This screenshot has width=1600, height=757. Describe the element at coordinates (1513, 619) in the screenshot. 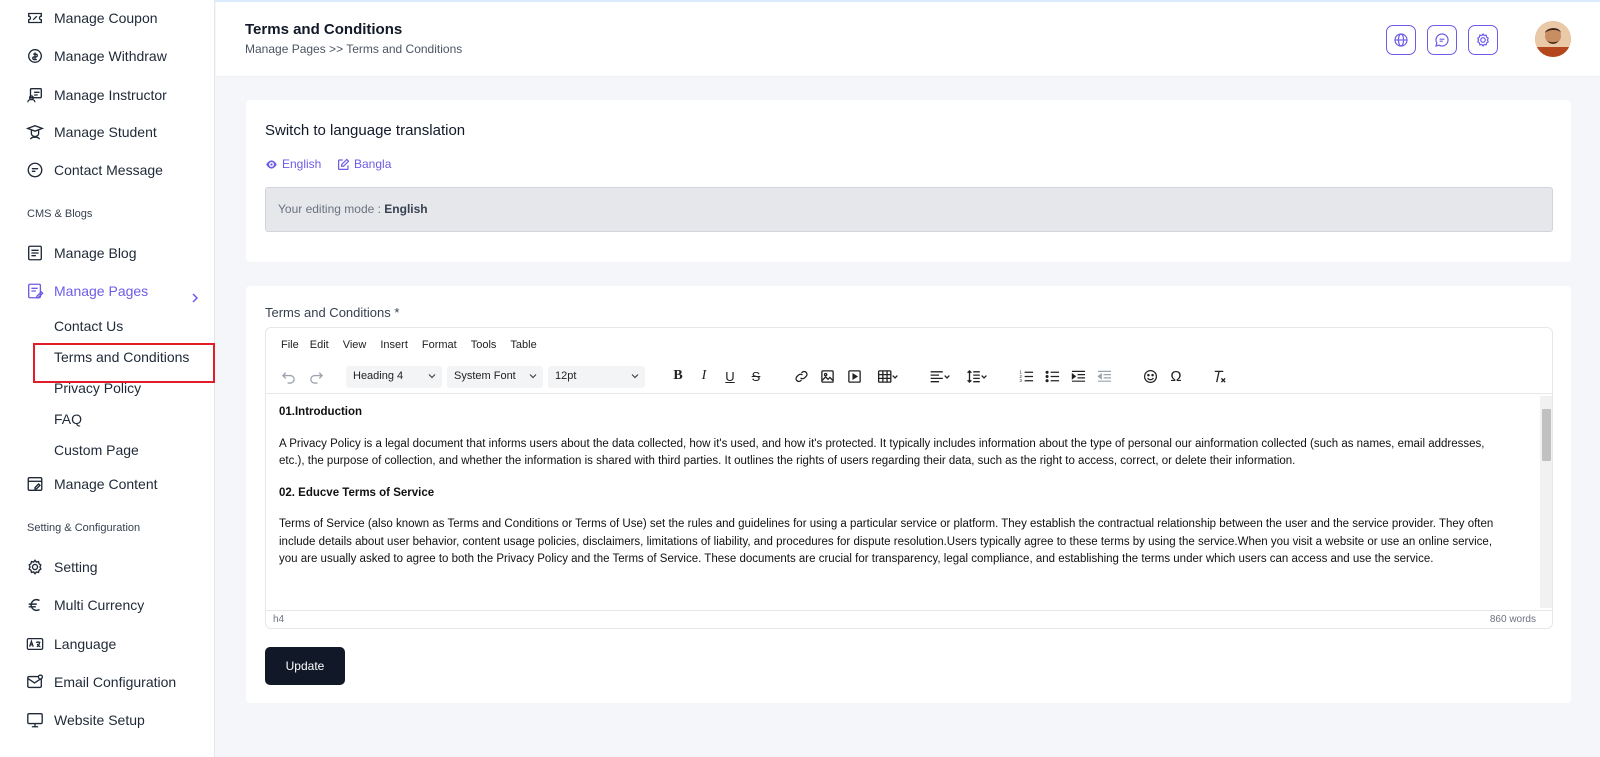

I see `word-count: 860 words` at that location.